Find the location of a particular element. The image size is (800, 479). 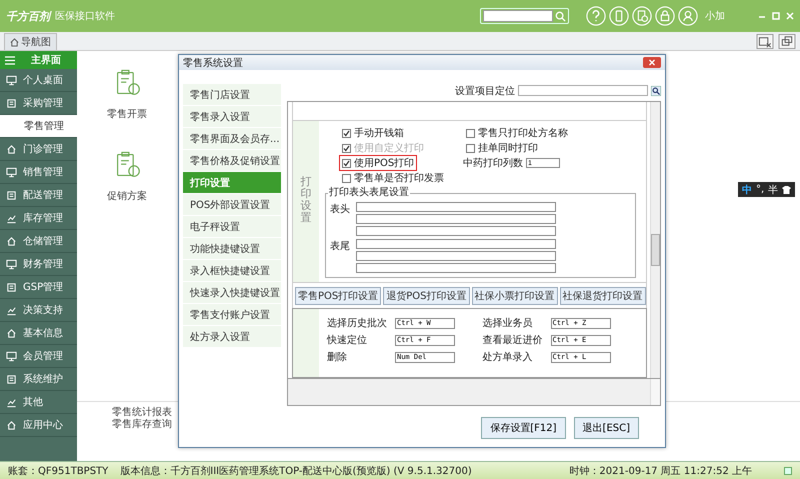

settings-nav-item: POS外部设置设置 is located at coordinates (232, 205).